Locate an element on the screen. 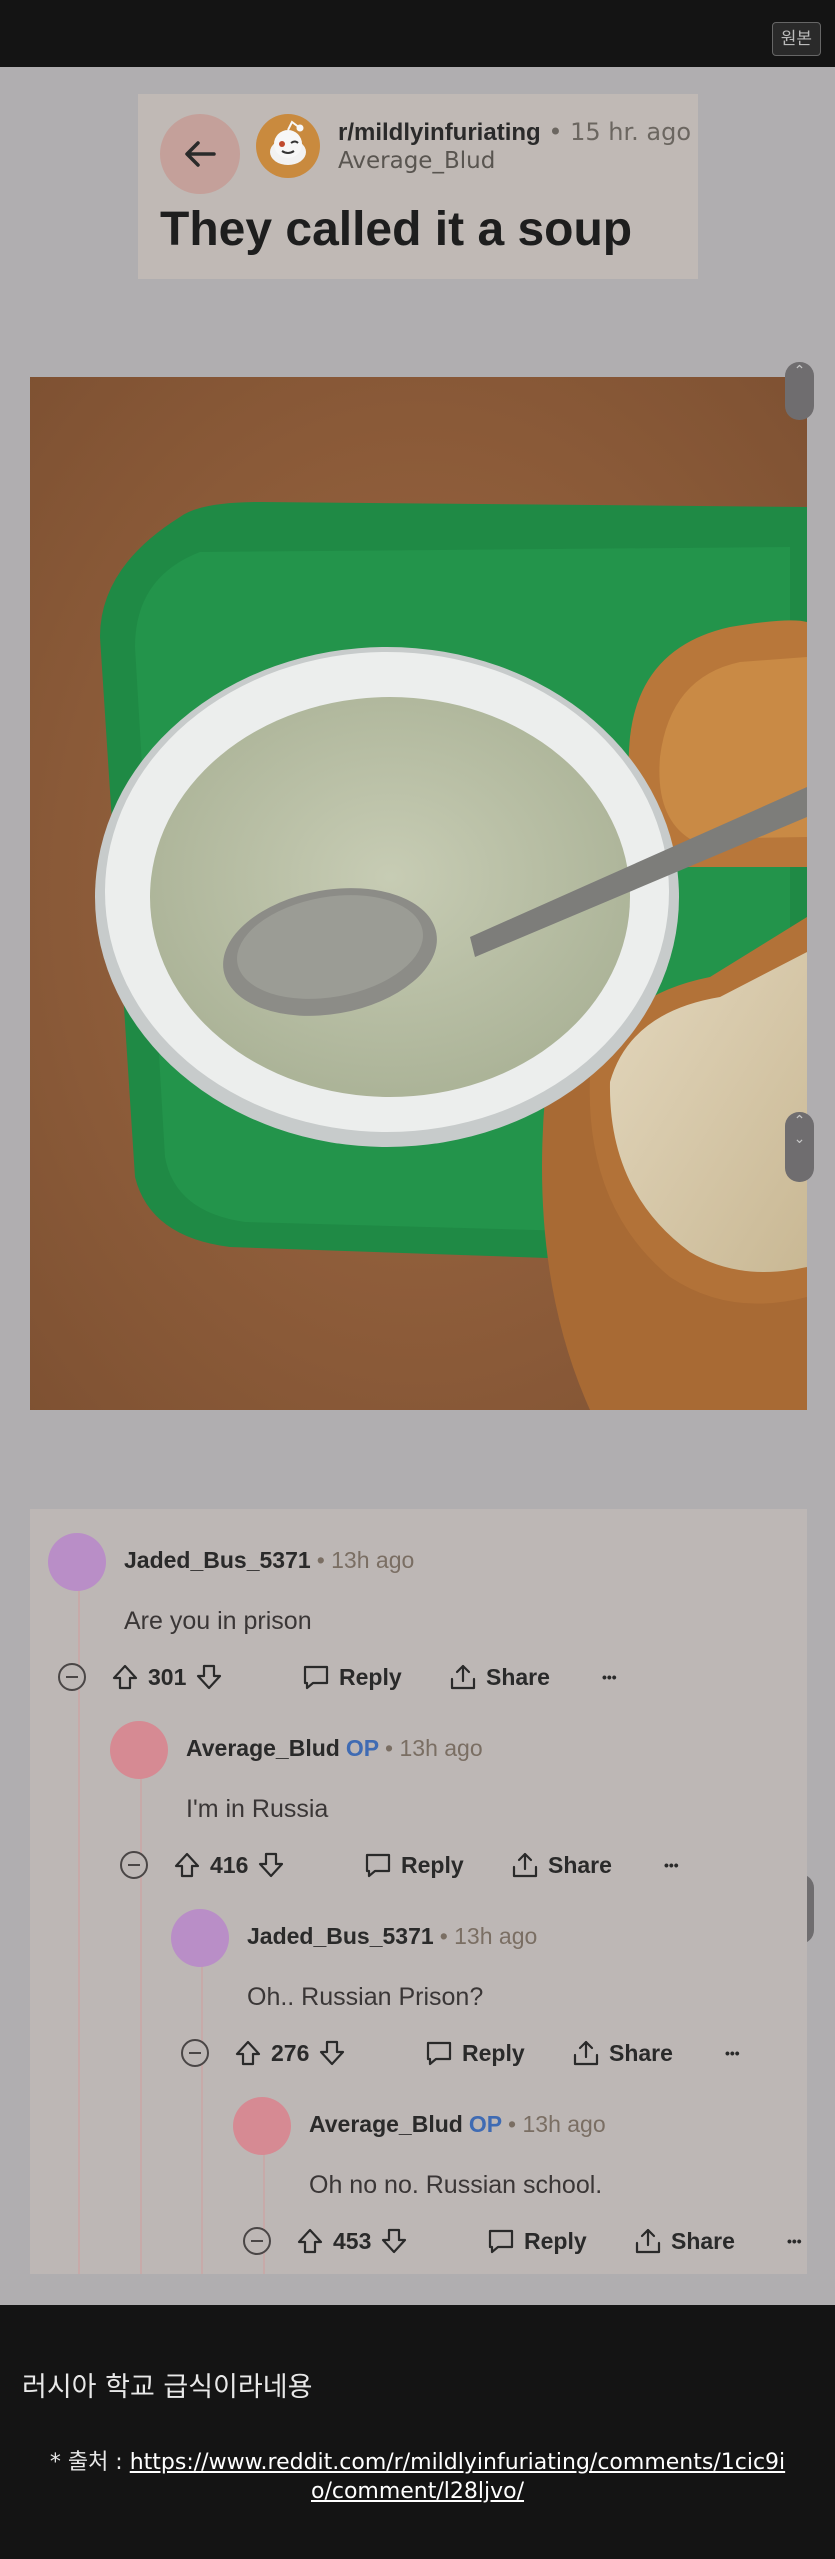 The height and width of the screenshot is (2559, 835). vote-count: 416 is located at coordinates (229, 1864).